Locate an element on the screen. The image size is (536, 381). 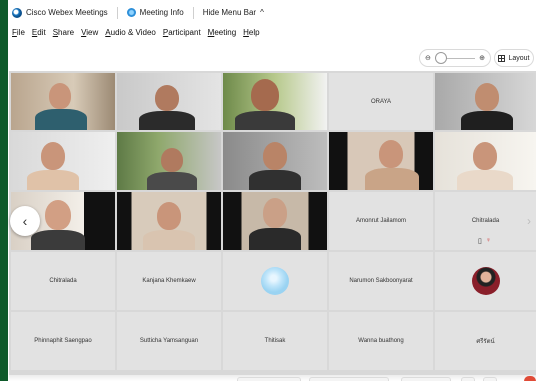
participant-tile-photo is located at coordinates (485, 281).